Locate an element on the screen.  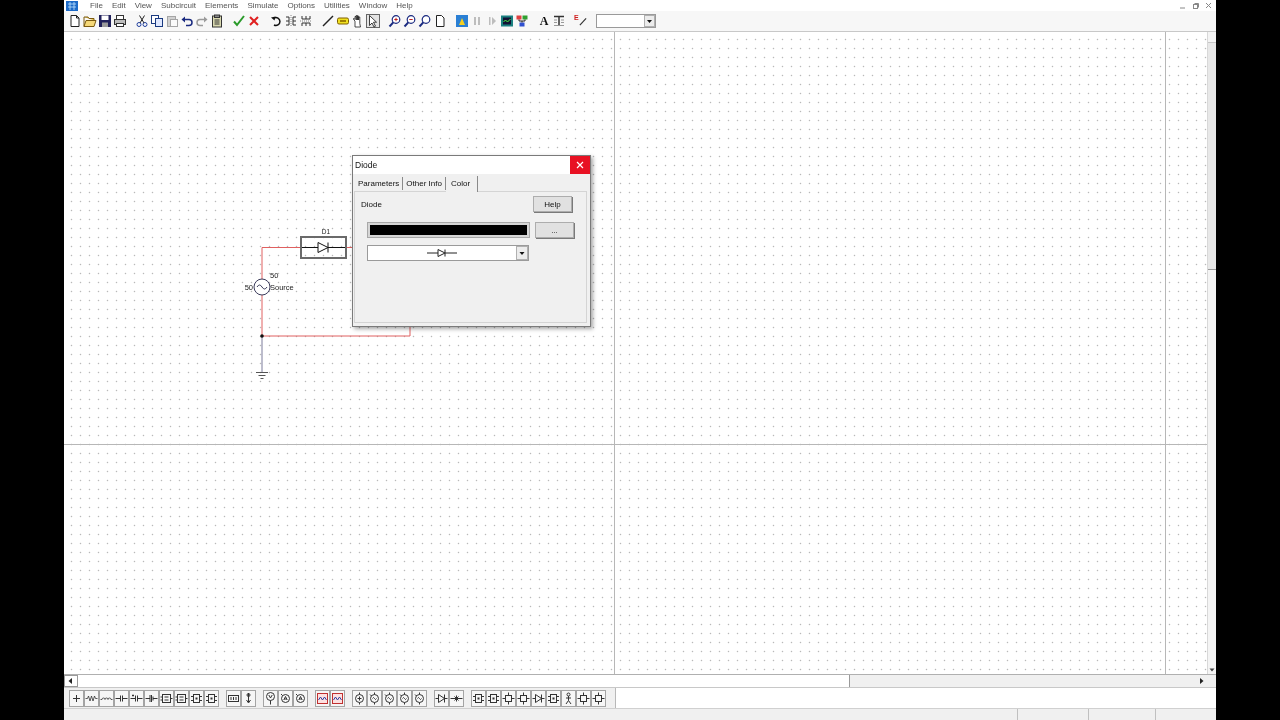
zoom-in-icon is located at coordinates (395, 21).